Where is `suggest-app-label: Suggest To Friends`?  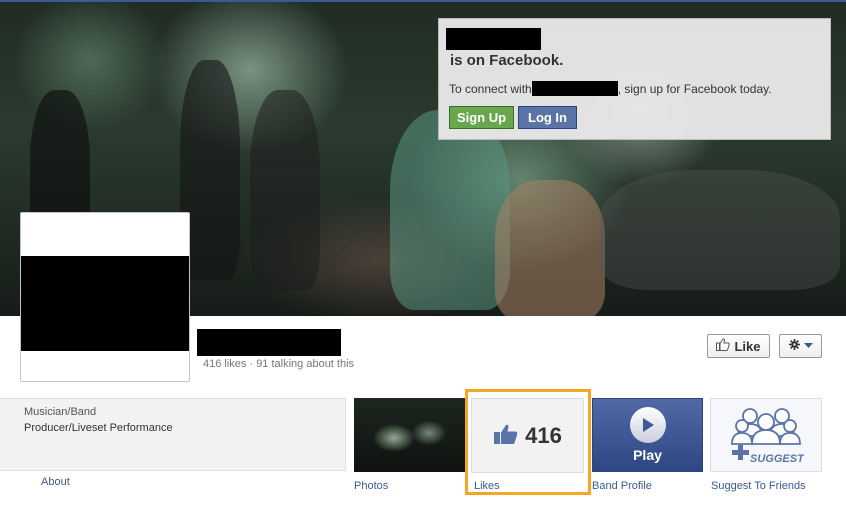
suggest-app-label: Suggest To Friends is located at coordinates (758, 486).